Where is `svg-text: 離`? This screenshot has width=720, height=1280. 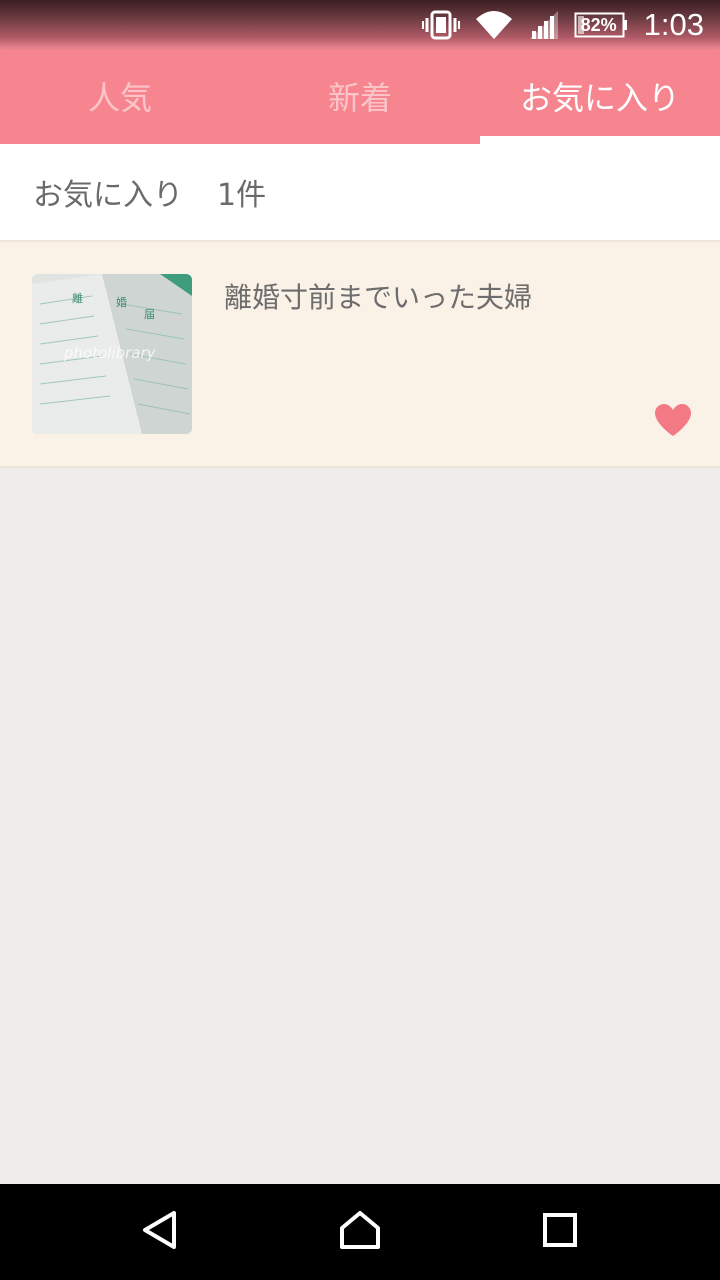
svg-text: 離 is located at coordinates (77, 298).